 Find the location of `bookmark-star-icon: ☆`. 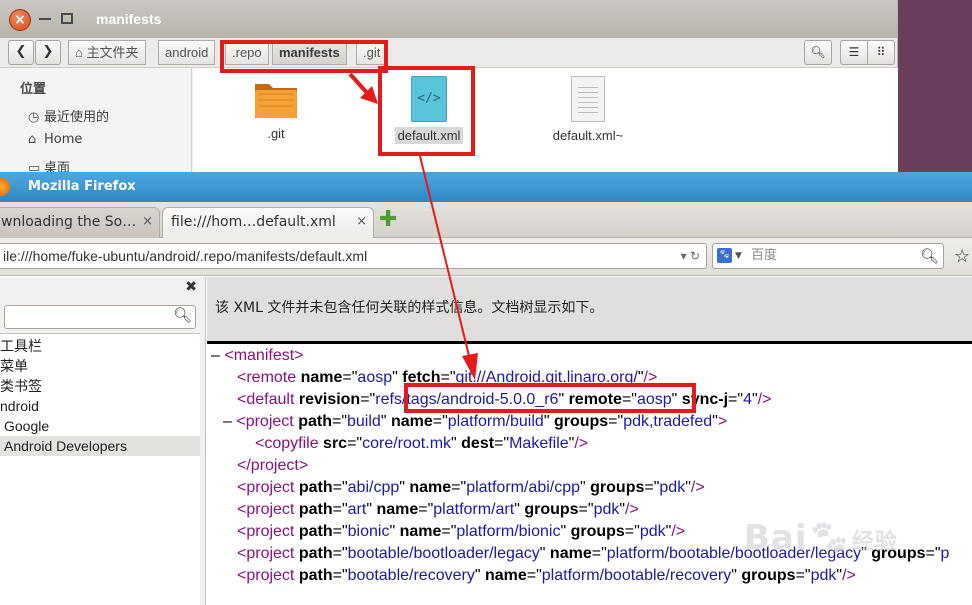

bookmark-star-icon: ☆ is located at coordinates (962, 256).